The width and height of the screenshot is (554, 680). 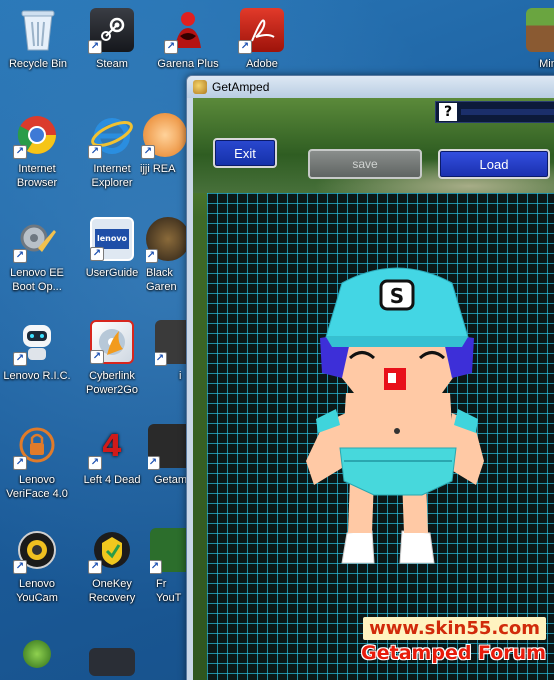 I want to click on desktop-icon-app: ↗ i, so click(x=172, y=351).